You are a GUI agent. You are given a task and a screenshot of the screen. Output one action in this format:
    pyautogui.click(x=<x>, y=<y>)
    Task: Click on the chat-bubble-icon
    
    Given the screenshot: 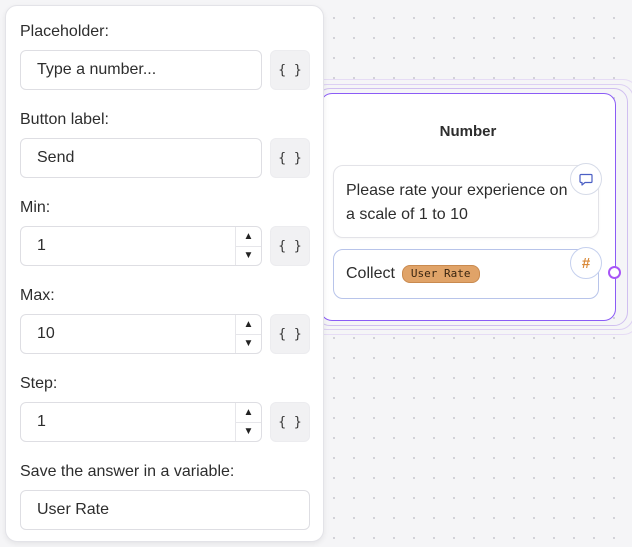 What is the action you would take?
    pyautogui.click(x=586, y=179)
    